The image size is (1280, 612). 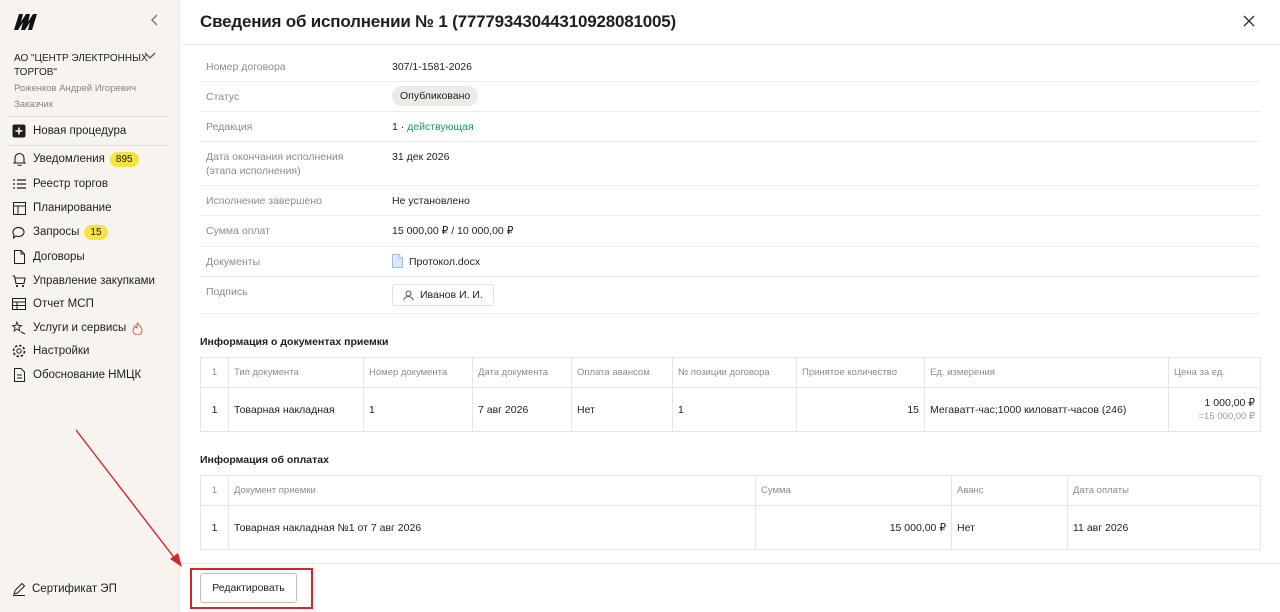 I want to click on user-role: Заказчик, so click(x=34, y=104).